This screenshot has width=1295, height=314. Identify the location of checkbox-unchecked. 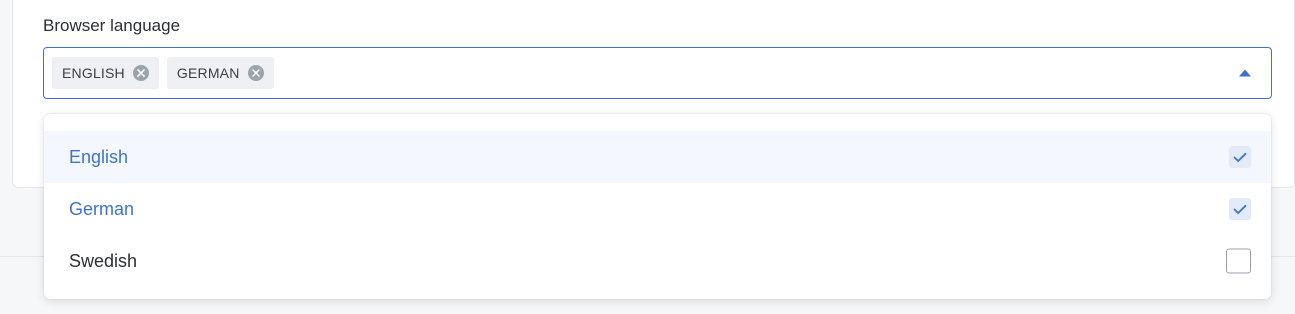
(1238, 261).